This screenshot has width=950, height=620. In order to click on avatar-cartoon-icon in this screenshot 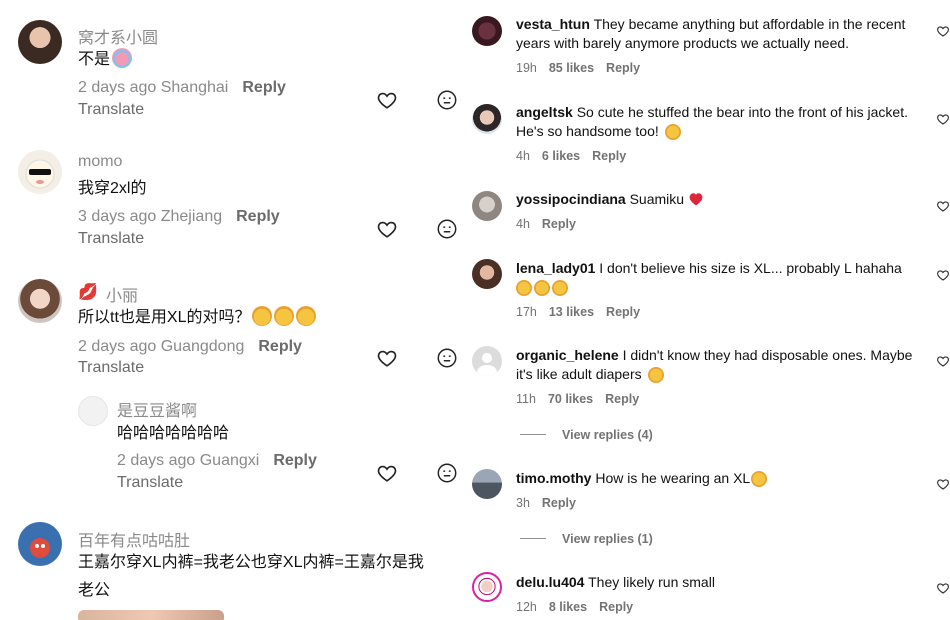, I will do `click(40, 548)`.